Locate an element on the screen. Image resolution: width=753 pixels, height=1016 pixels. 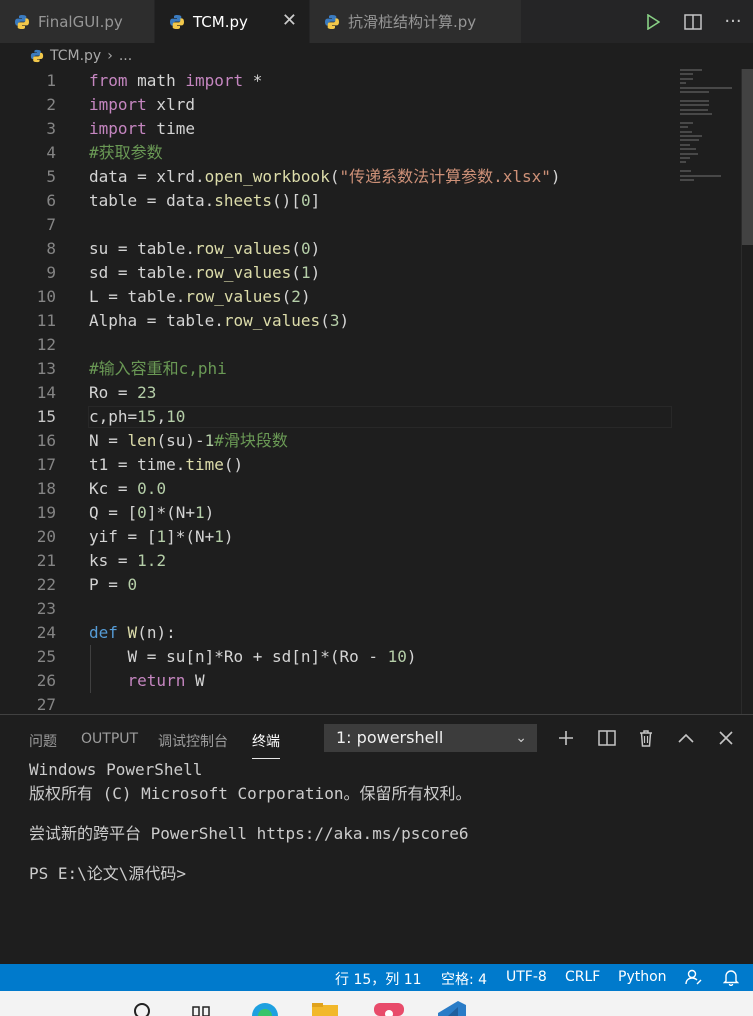
code-line: 21 ks = 1.2 is located at coordinates (336, 561).